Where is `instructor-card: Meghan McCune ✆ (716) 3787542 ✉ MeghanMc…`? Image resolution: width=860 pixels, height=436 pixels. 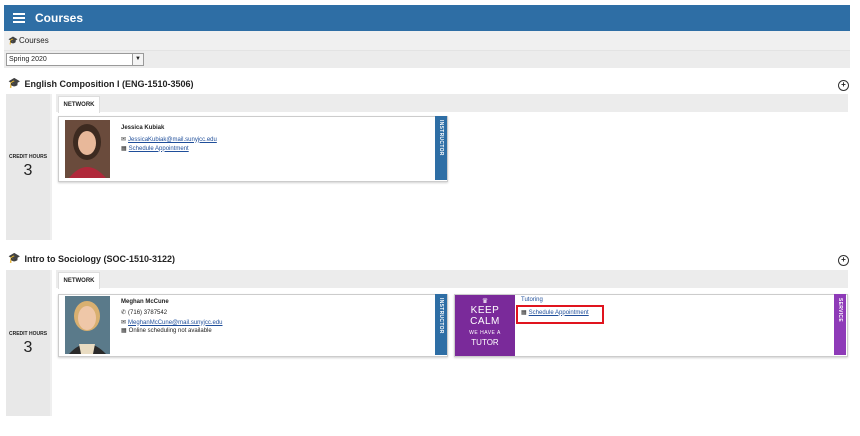 instructor-card: Meghan McCune ✆ (716) 3787542 ✉ MeghanMc… is located at coordinates (253, 325).